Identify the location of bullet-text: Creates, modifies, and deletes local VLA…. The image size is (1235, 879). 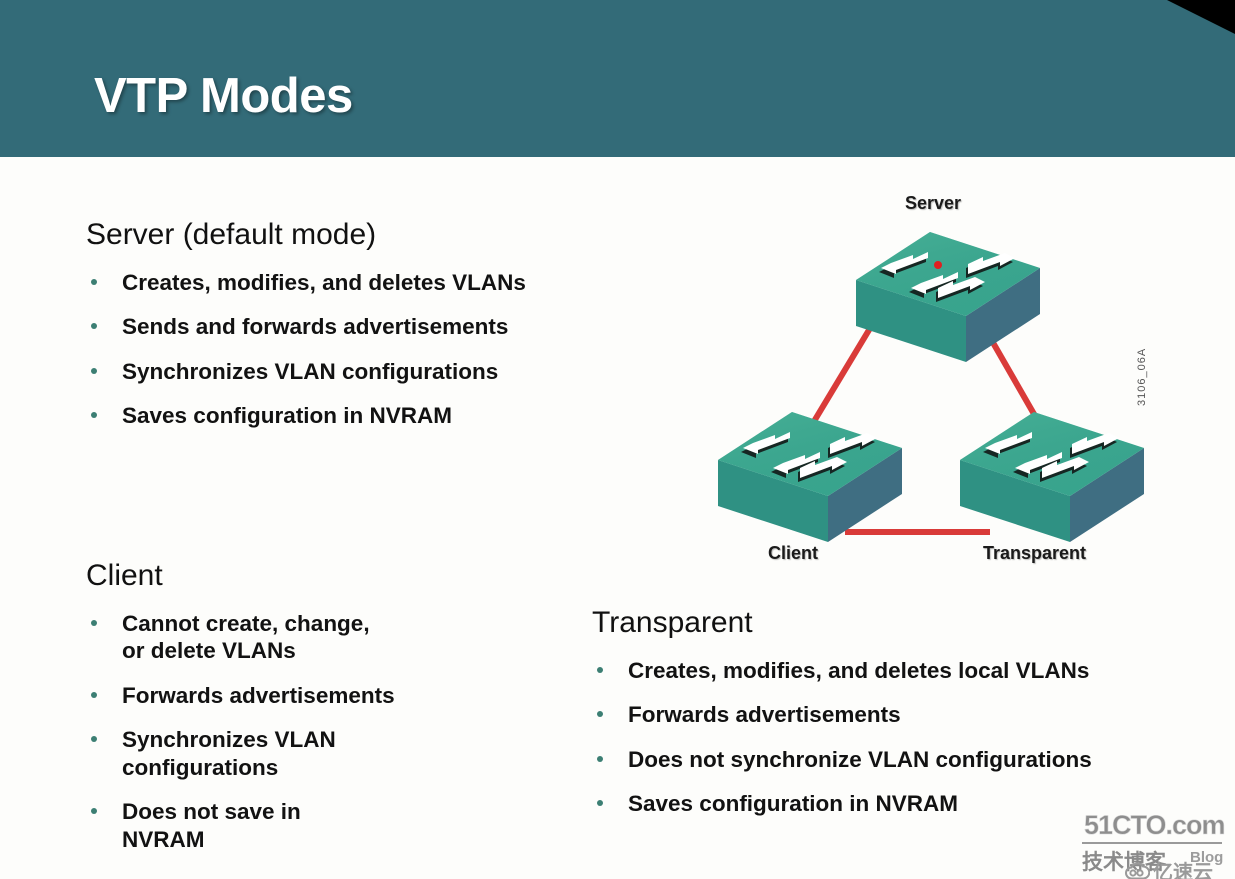
(859, 670).